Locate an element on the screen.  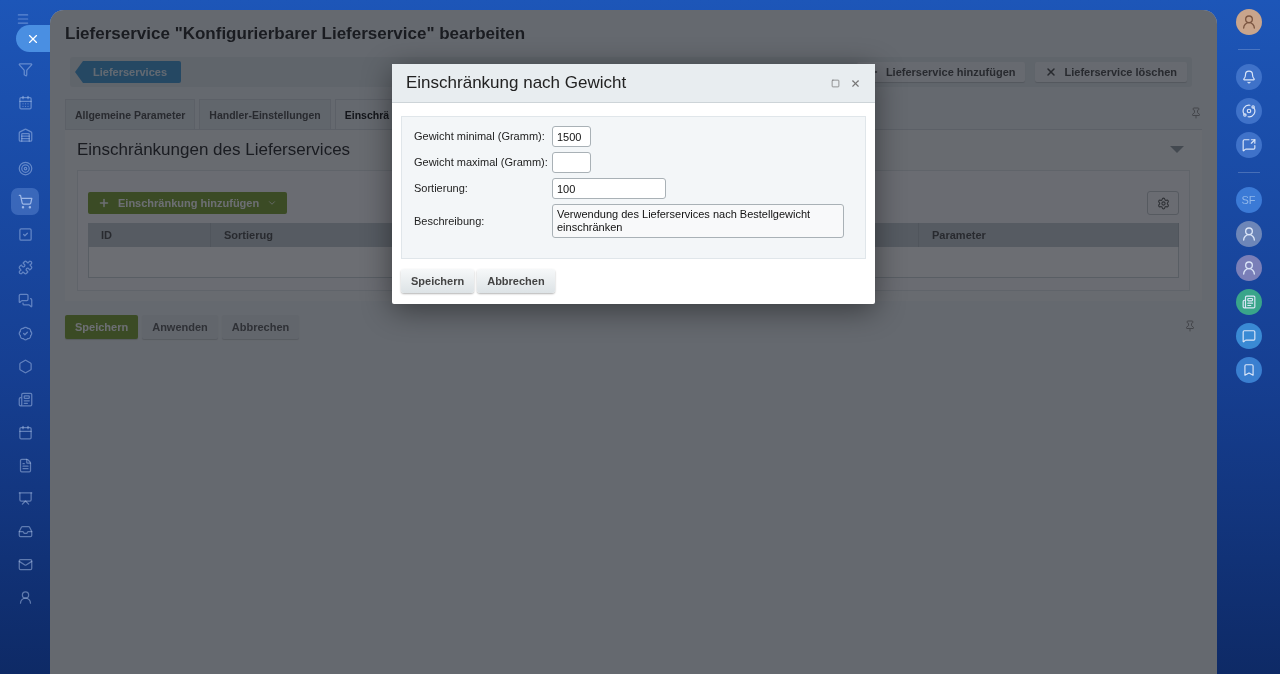
notification-icon is located at coordinates (1248, 77).